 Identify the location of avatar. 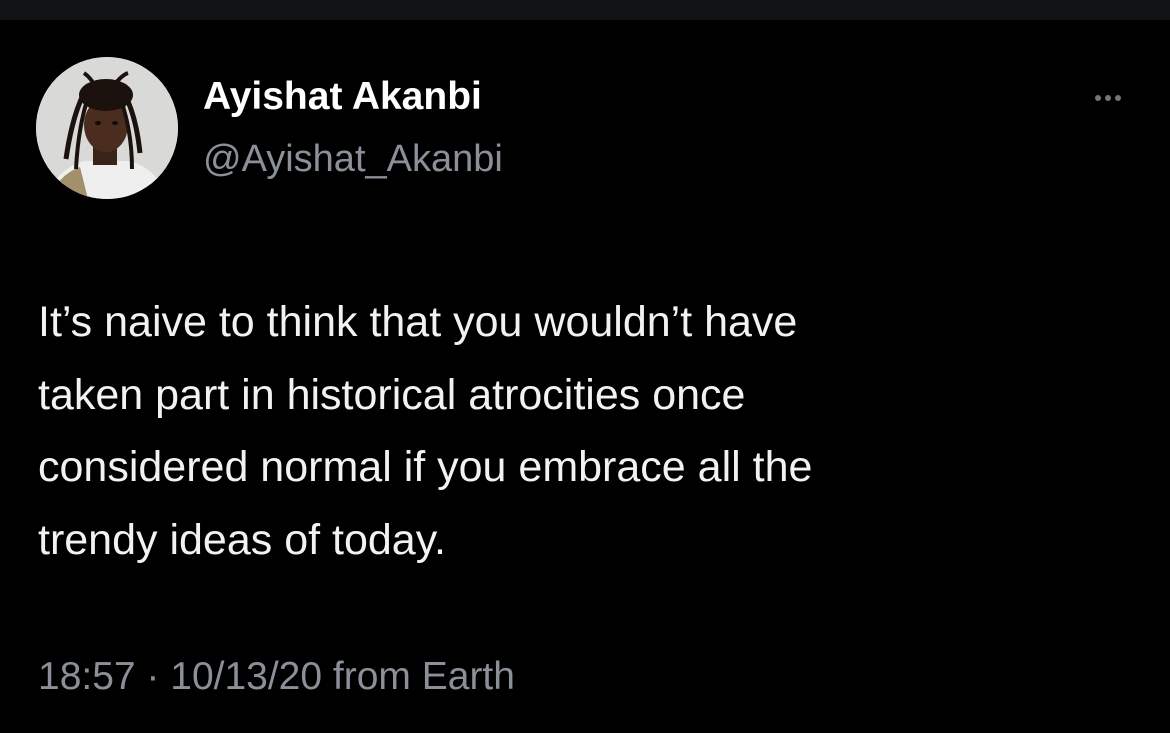
(107, 128).